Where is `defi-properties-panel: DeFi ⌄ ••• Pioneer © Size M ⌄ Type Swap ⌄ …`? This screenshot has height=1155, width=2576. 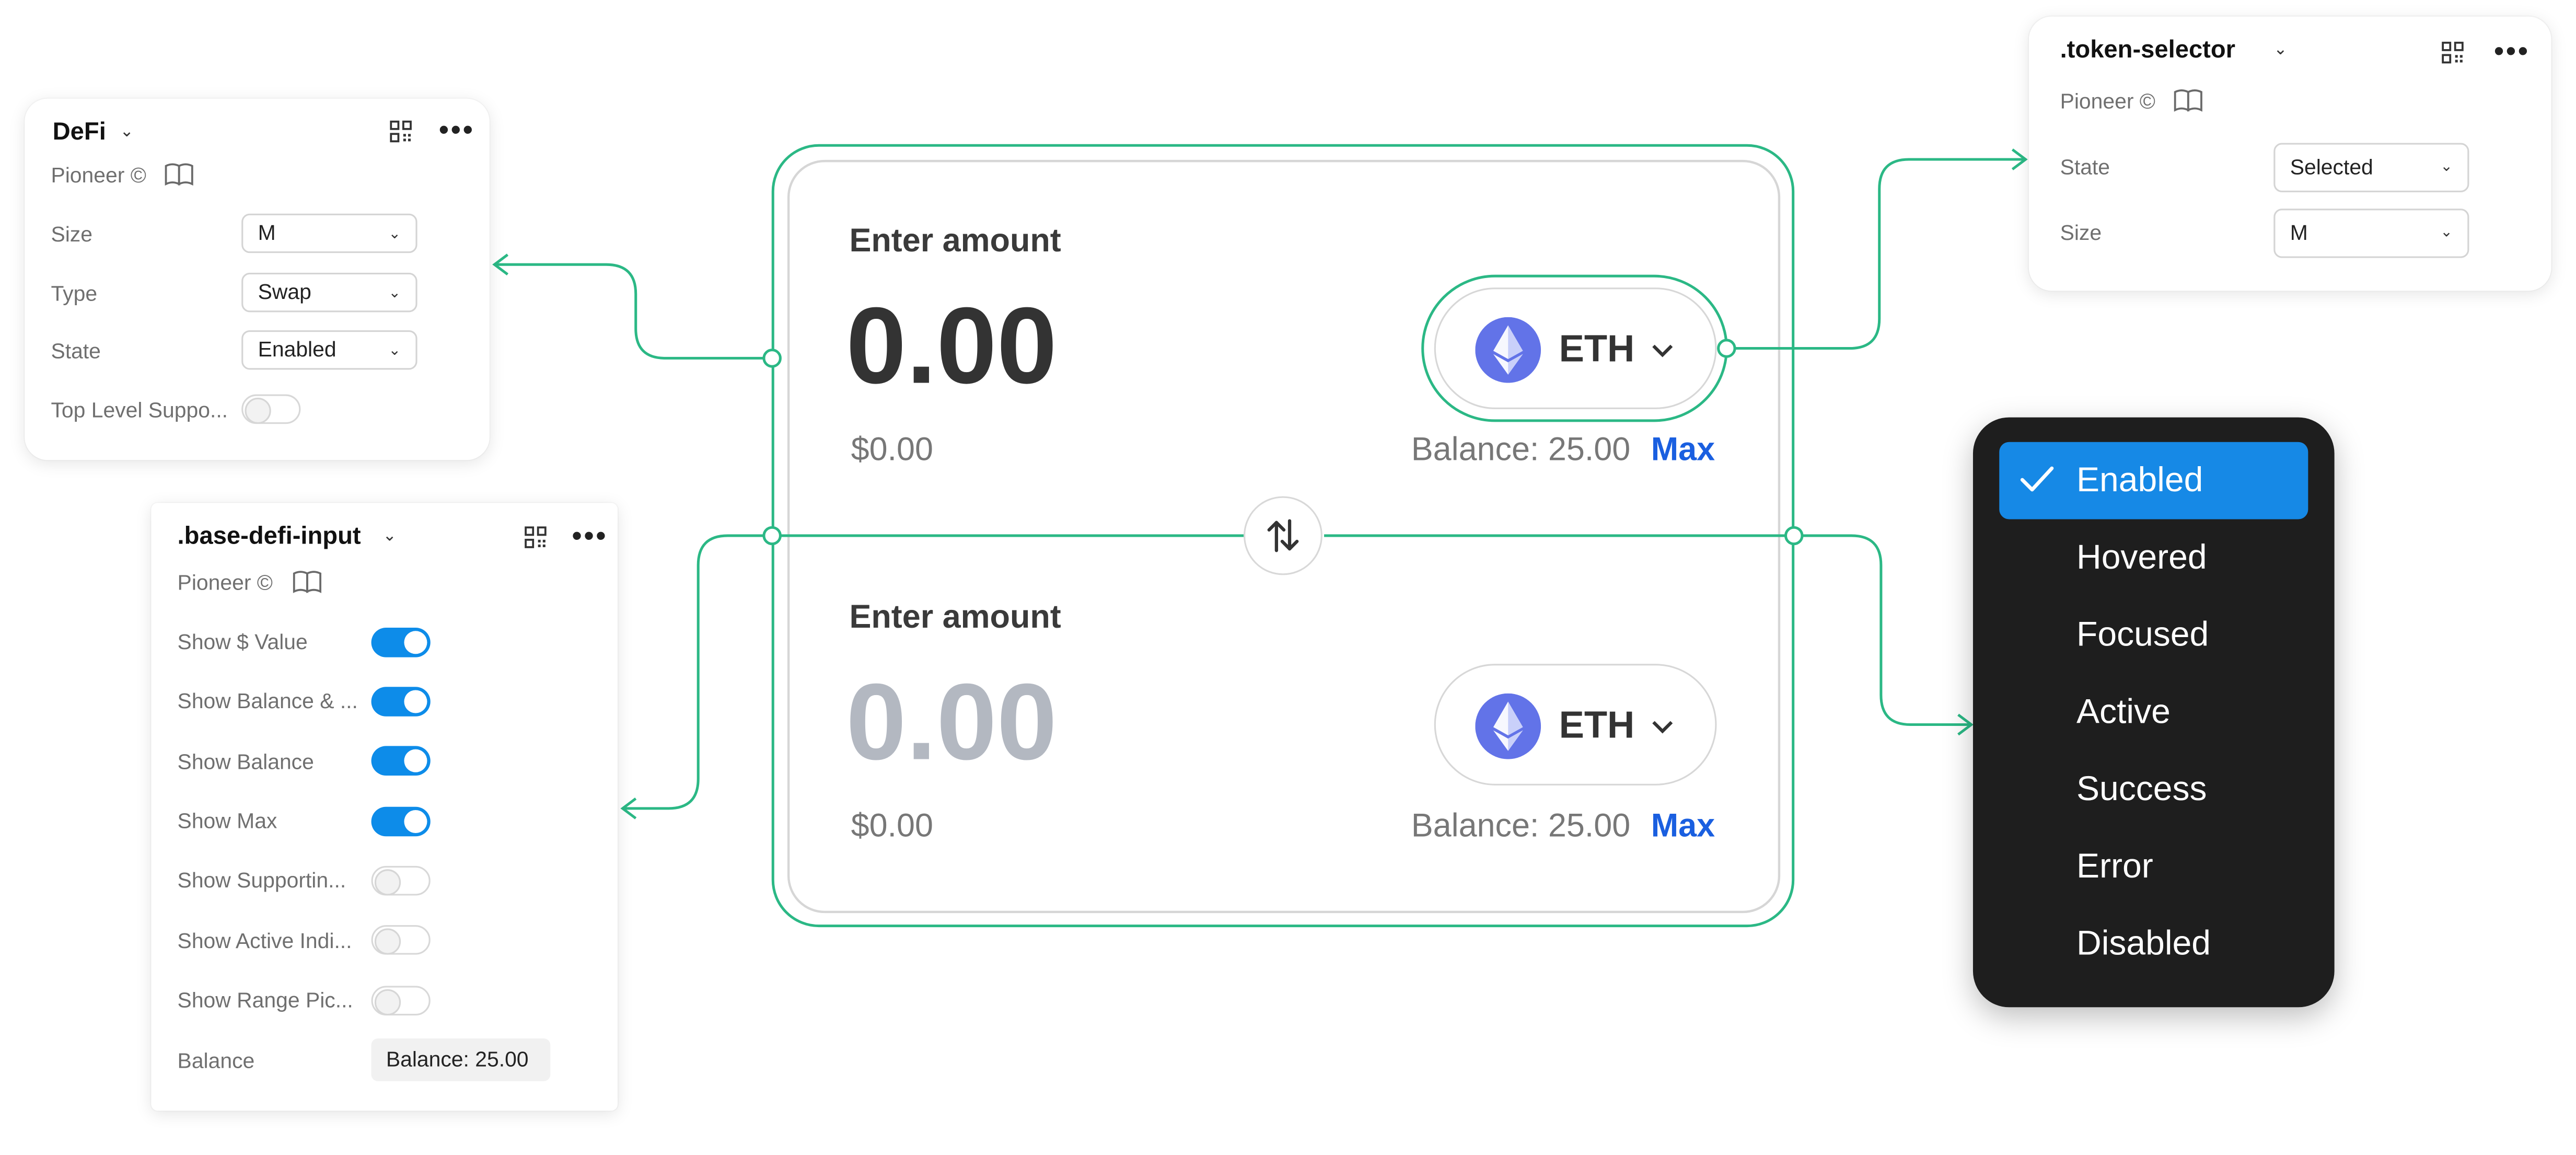 defi-properties-panel: DeFi ⌄ ••• Pioneer © Size M ⌄ Type Swap ⌄ … is located at coordinates (257, 279).